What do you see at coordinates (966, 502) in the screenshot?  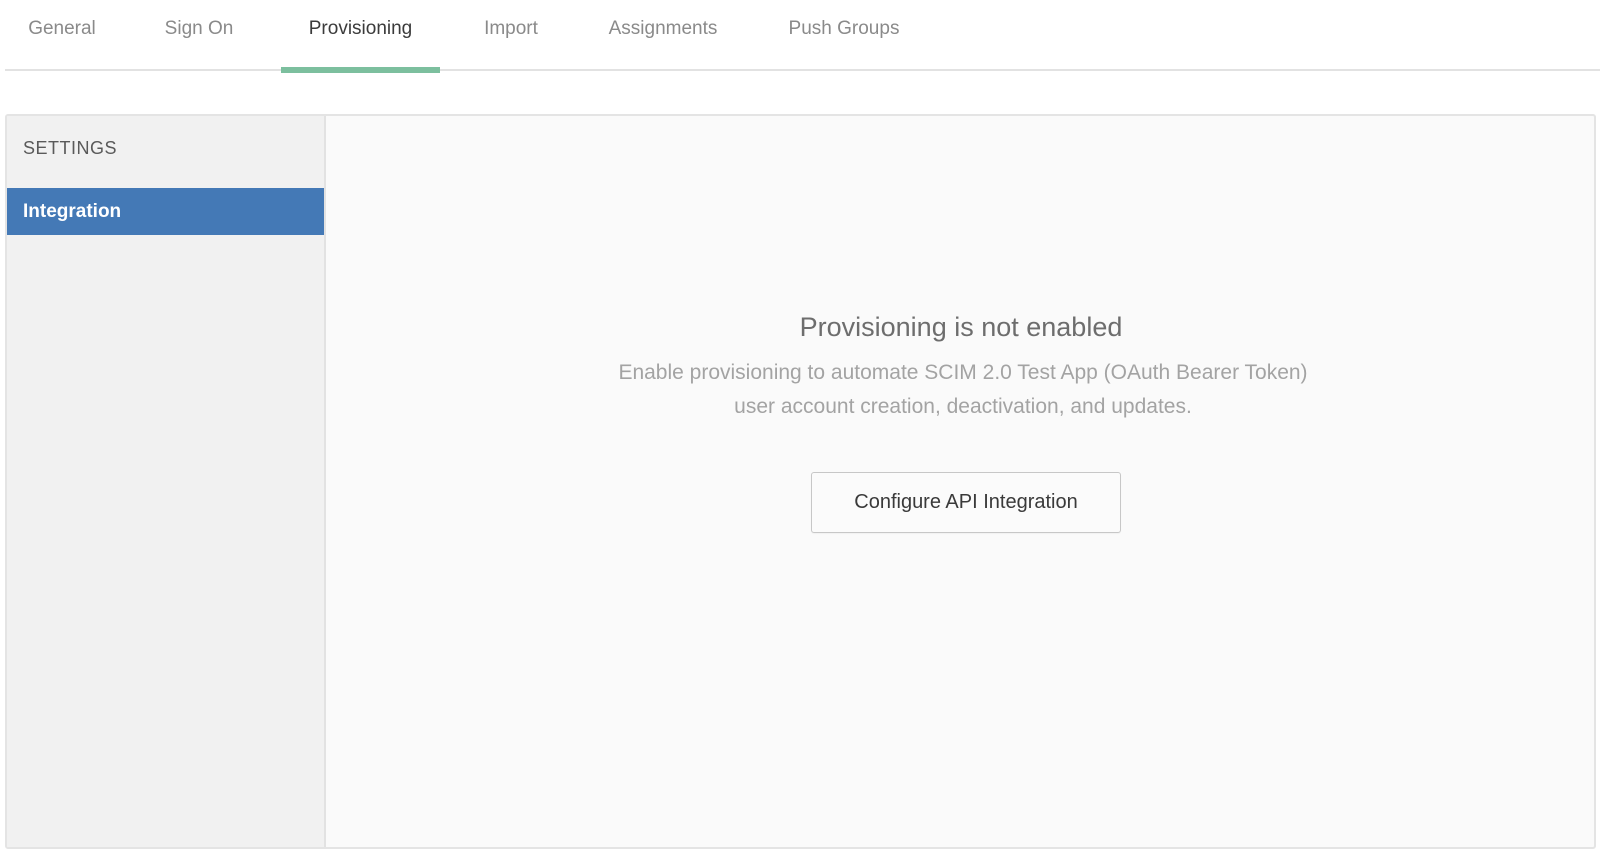 I see `configure-api-integration-button: Configure API Integration` at bounding box center [966, 502].